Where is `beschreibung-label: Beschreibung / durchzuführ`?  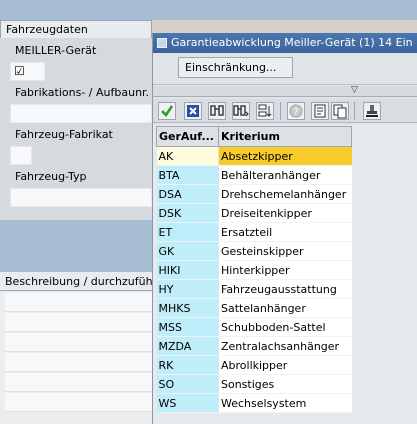 beschreibung-label: Beschreibung / durchzuführ is located at coordinates (76, 281).